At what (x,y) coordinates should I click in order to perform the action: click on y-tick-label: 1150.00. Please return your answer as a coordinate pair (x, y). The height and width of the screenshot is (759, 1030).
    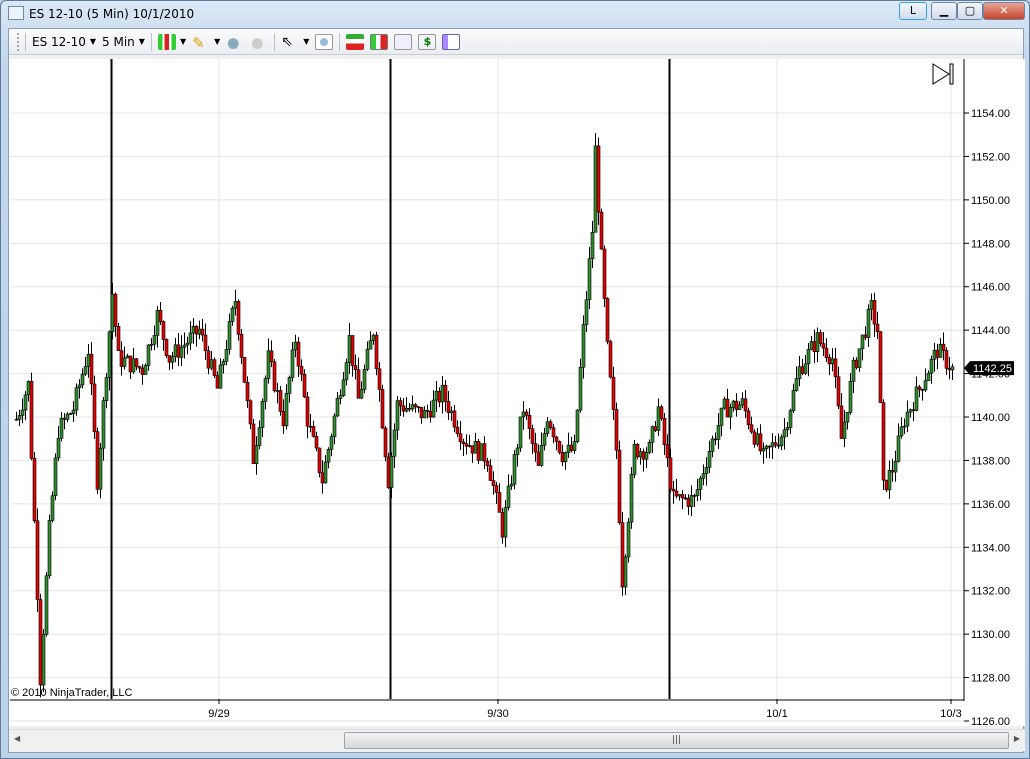
    Looking at the image, I should click on (990, 201).